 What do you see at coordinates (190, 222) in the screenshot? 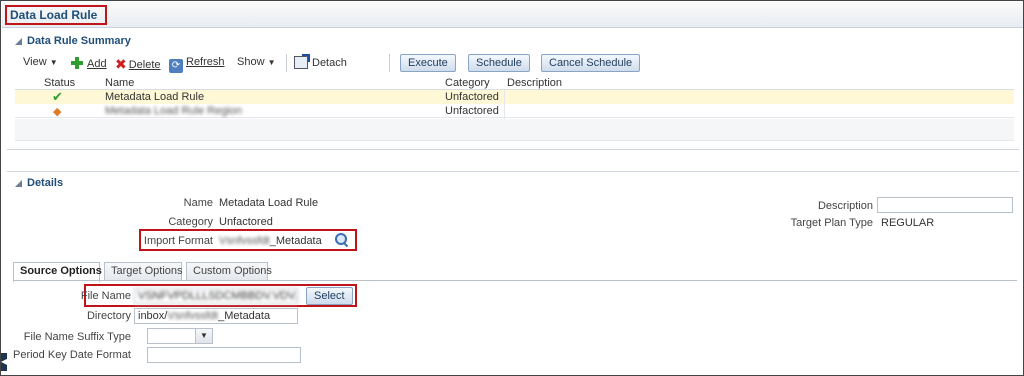
I see `category-label: Category` at bounding box center [190, 222].